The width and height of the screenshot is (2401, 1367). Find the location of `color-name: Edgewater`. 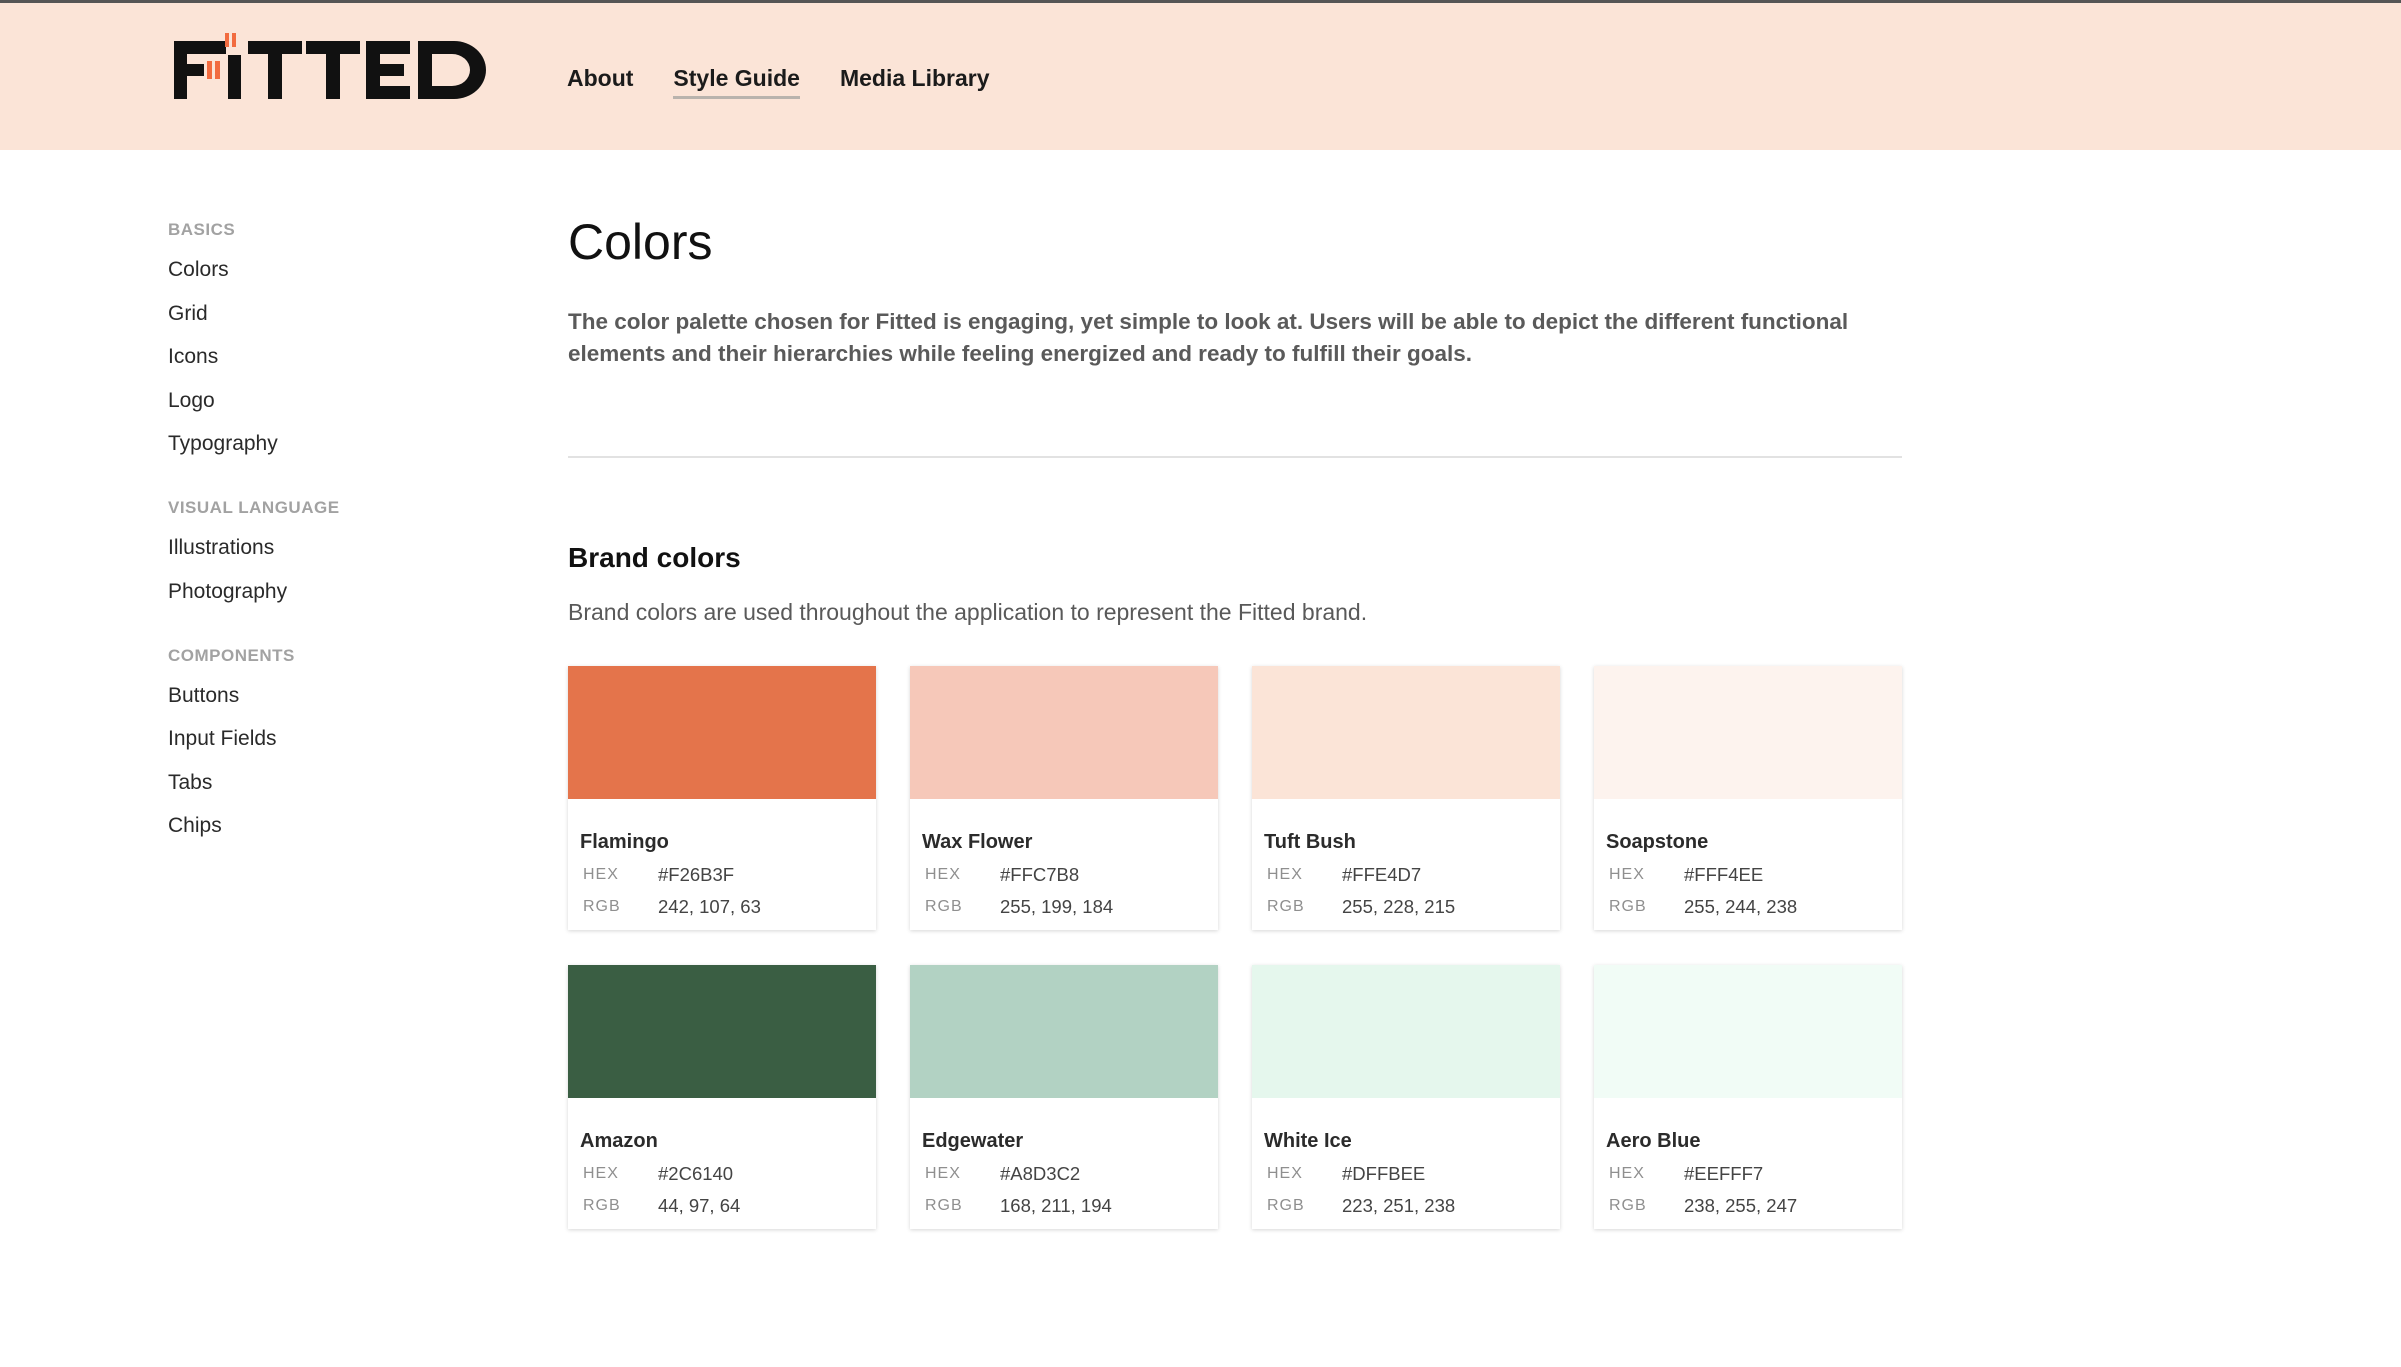

color-name: Edgewater is located at coordinates (973, 1141).